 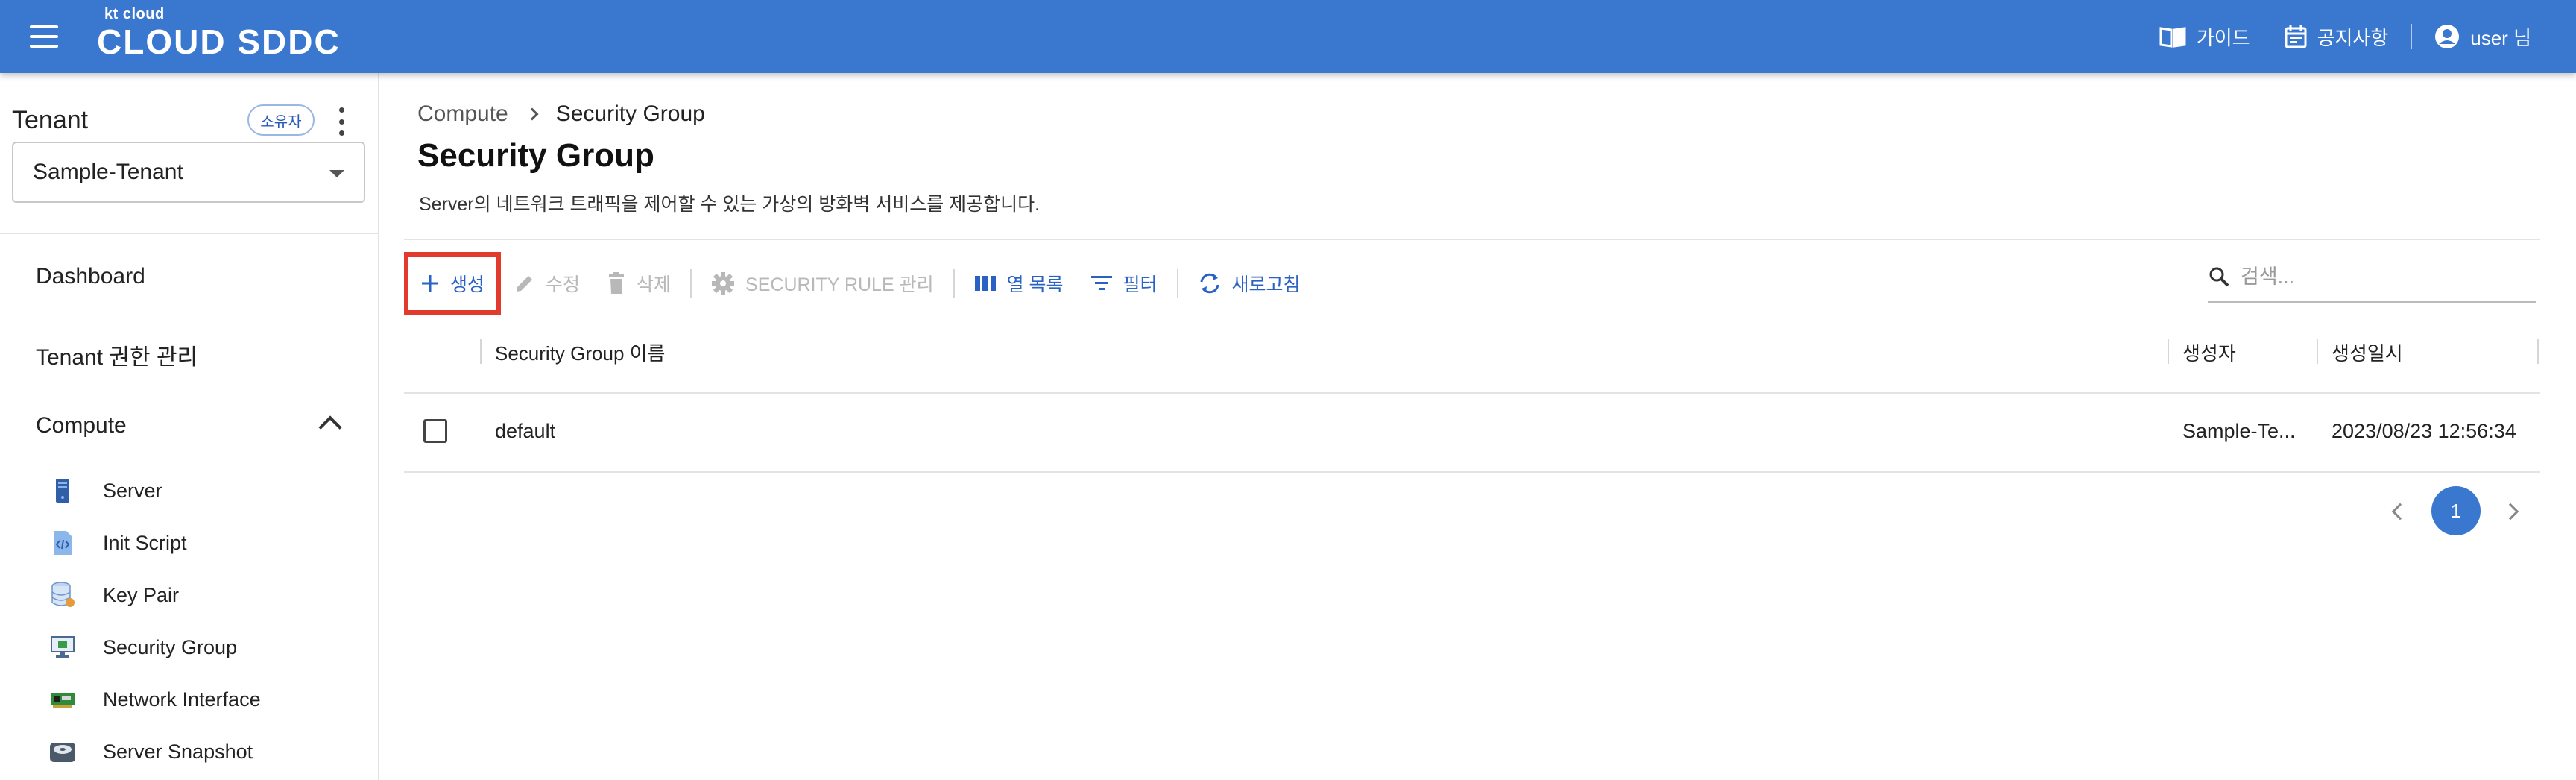 I want to click on user-menu: user 님, so click(x=2483, y=37).